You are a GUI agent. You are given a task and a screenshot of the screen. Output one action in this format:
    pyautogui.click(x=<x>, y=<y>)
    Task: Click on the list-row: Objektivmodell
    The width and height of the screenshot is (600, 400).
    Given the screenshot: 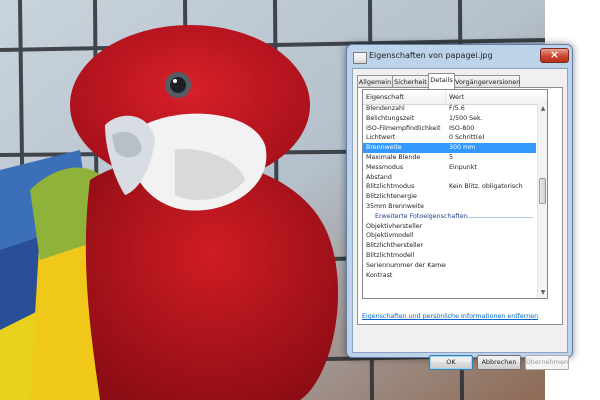 What is the action you would take?
    pyautogui.click(x=449, y=236)
    